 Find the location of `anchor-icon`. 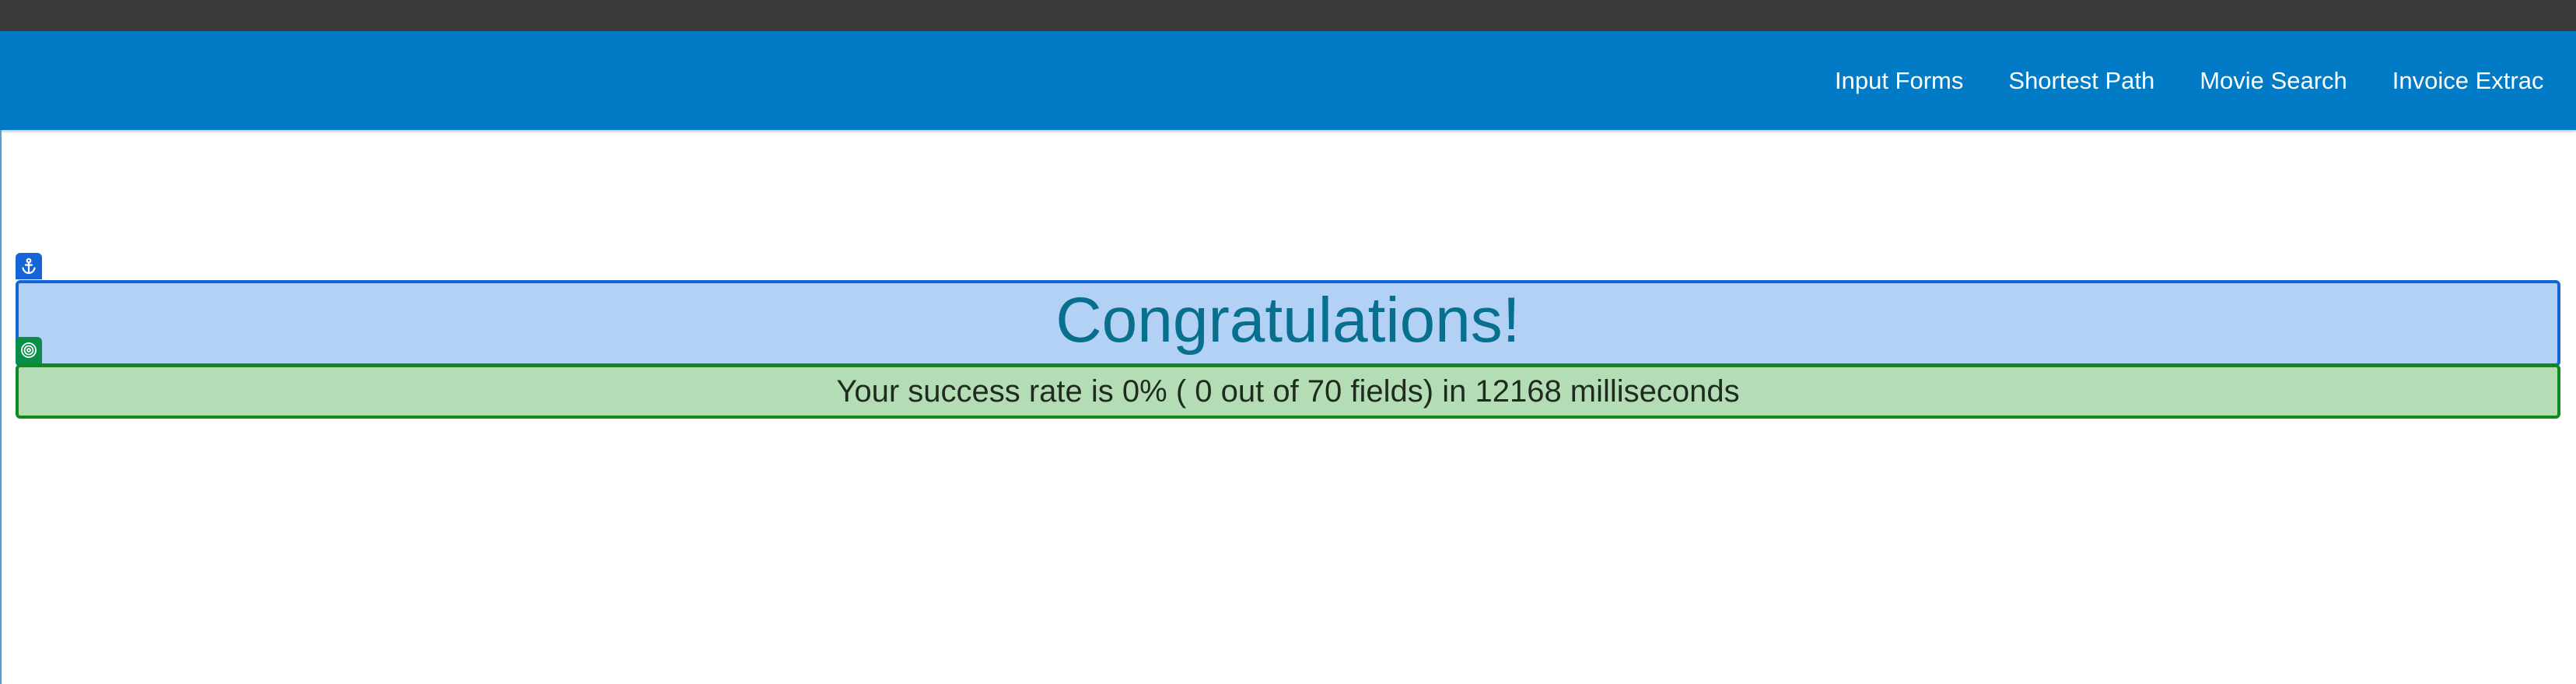

anchor-icon is located at coordinates (29, 266).